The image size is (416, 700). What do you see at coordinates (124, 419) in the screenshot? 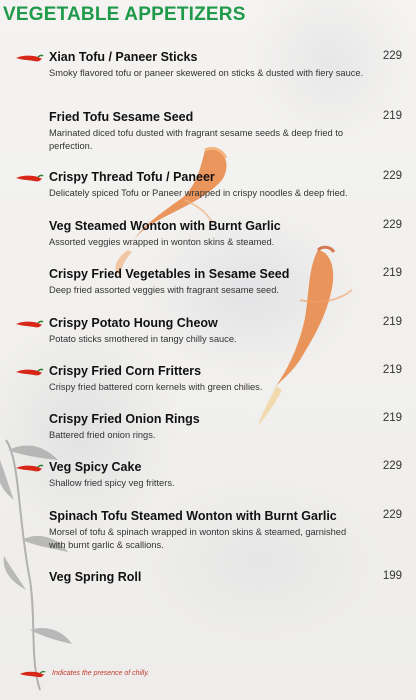
I see `menu-item-name: Crispy Fried Onion Rings` at bounding box center [124, 419].